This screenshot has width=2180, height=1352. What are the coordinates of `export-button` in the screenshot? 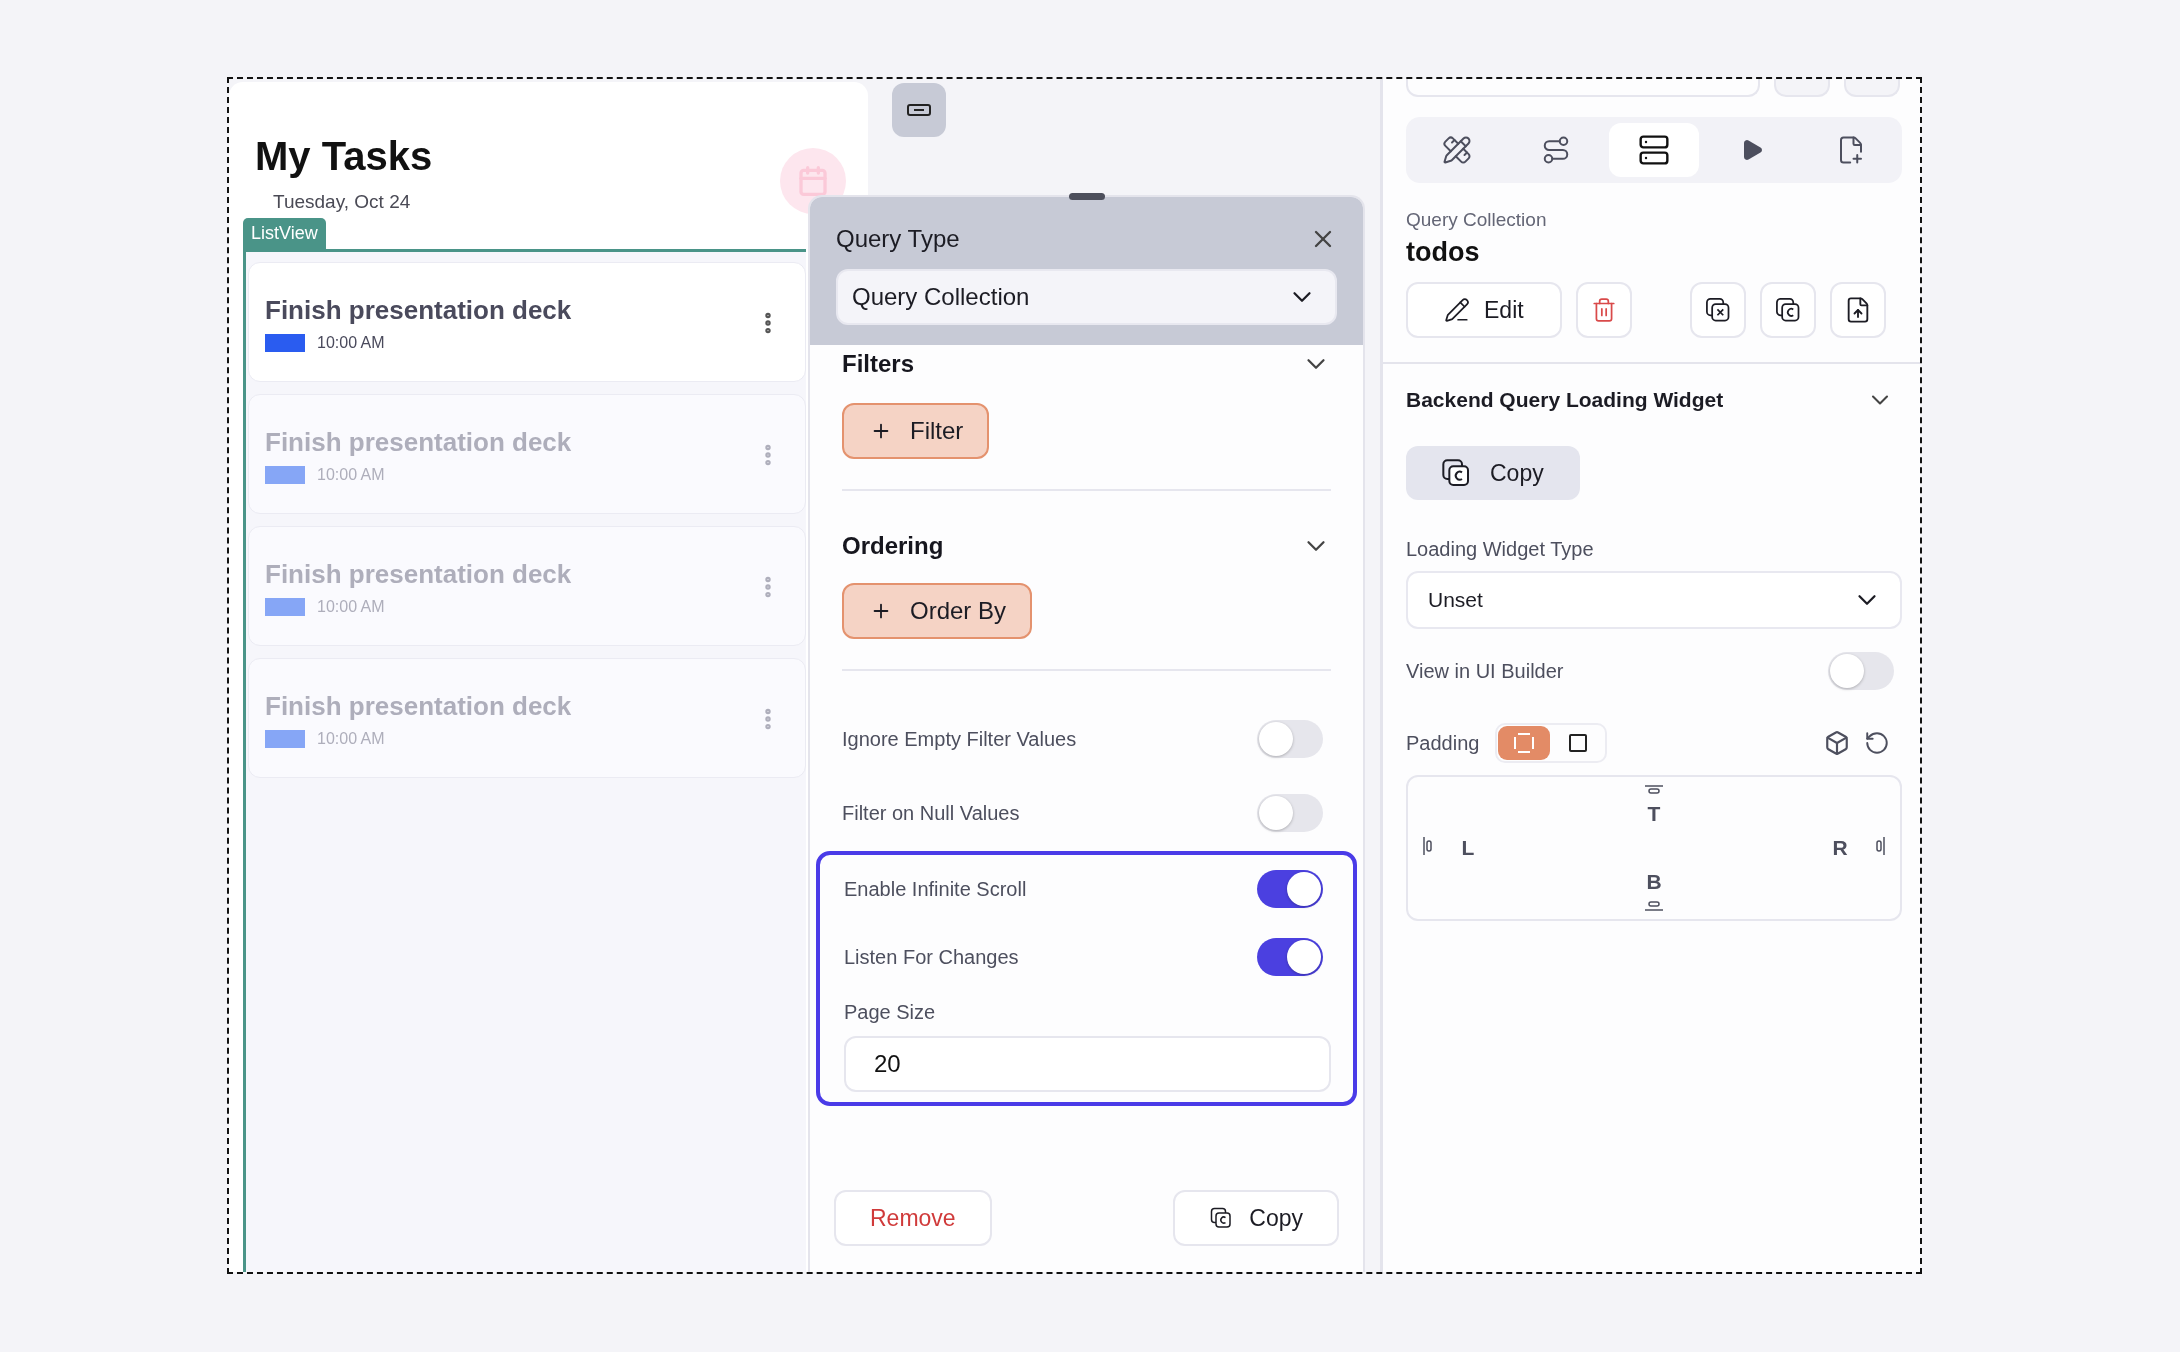 It's located at (1857, 310).